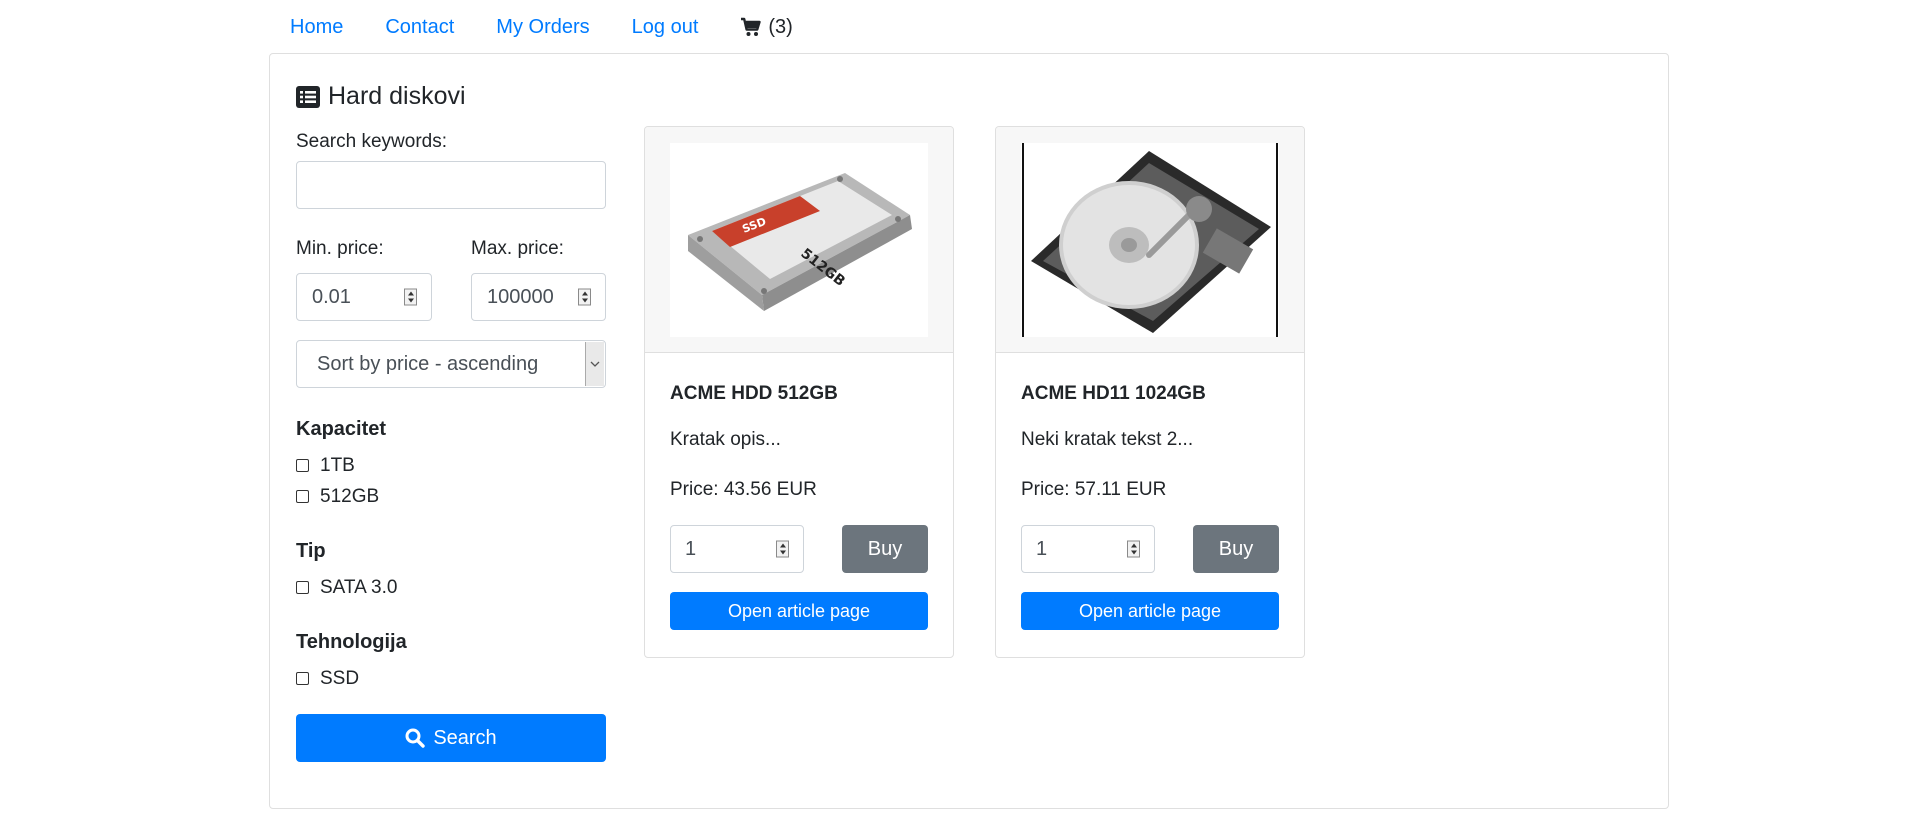  Describe the element at coordinates (465, 737) in the screenshot. I see `search-button-label: Search` at that location.